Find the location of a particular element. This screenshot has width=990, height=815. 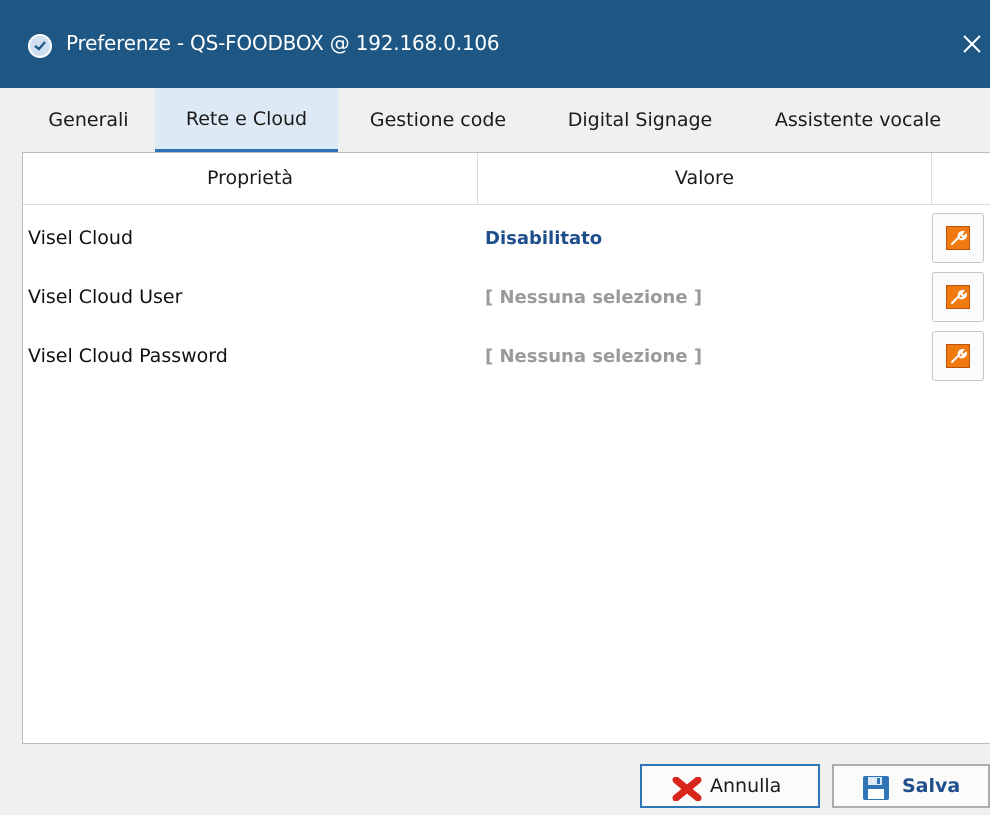

floppy-disk-icon is located at coordinates (876, 795).